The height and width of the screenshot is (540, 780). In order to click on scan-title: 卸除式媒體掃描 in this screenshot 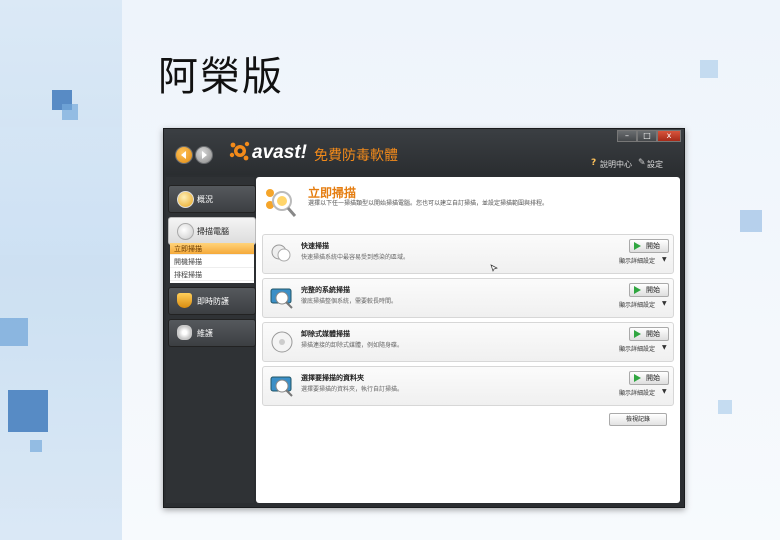, I will do `click(325, 334)`.